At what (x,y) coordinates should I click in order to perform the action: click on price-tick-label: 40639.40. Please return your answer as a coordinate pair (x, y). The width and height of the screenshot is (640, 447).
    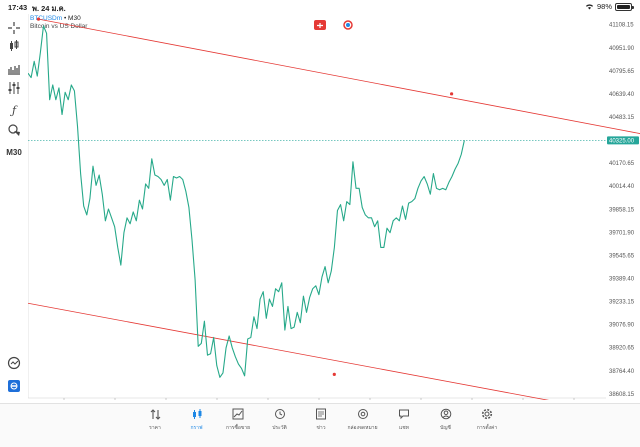
    Looking at the image, I should click on (622, 95).